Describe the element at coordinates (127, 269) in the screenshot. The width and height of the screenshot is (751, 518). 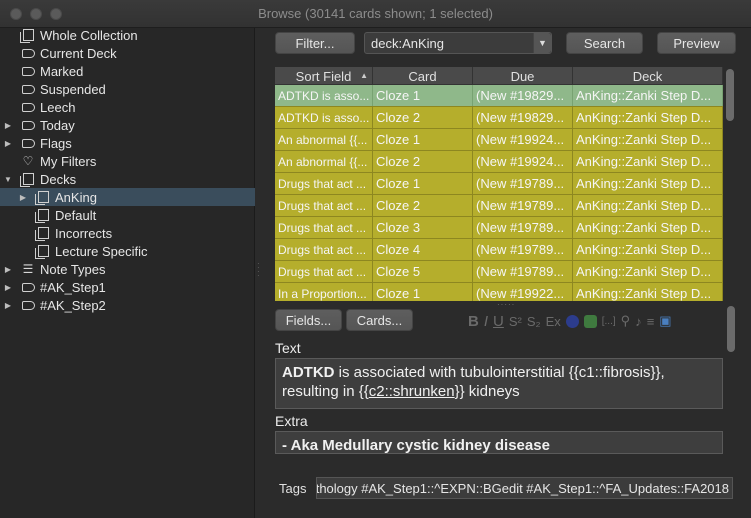
I see `sidebar-item-note-types: ▶ ☰ Note Types` at that location.